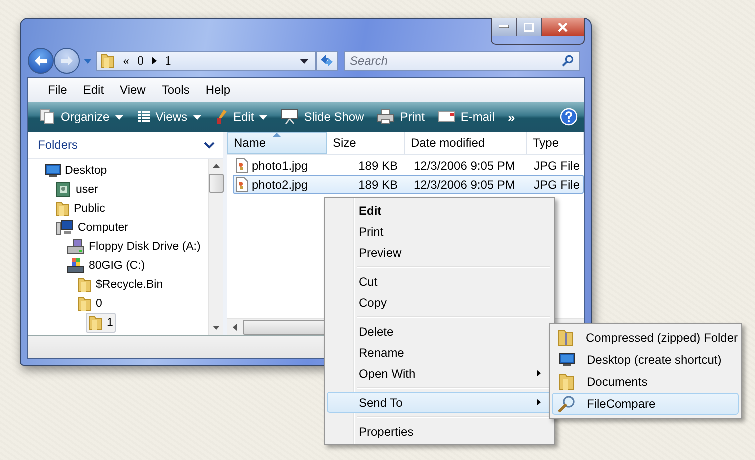  I want to click on menu-item: Preview, so click(439, 252).